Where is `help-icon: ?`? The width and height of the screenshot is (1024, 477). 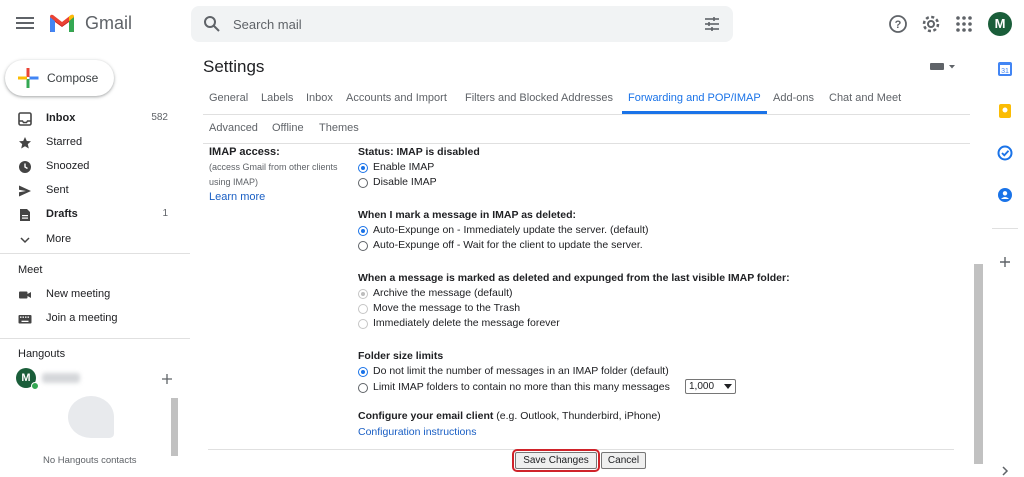
help-icon: ? is located at coordinates (898, 24).